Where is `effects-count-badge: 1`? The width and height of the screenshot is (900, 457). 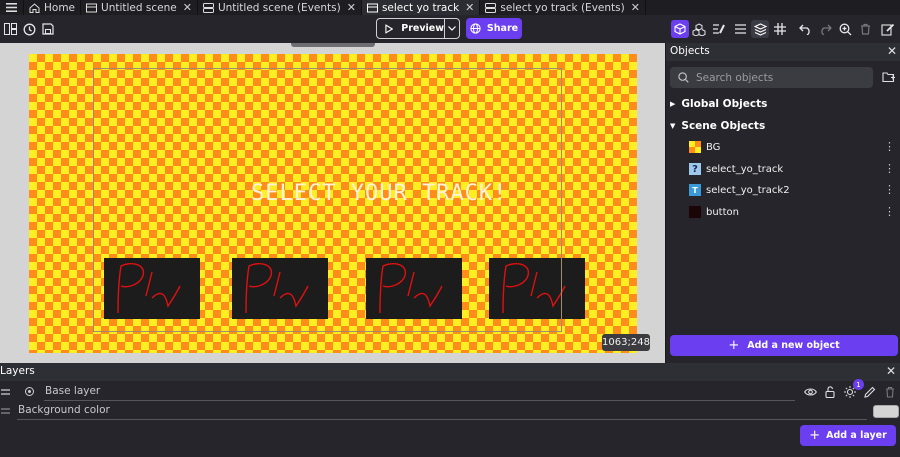
effects-count-badge: 1 is located at coordinates (858, 384).